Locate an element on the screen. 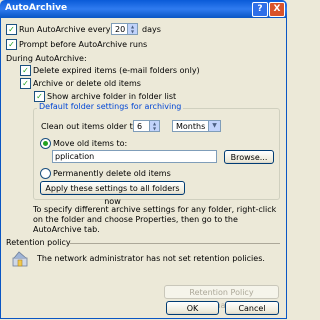 The width and height of the screenshot is (320, 320). prompt-label: Prompt before AutoArchive runs is located at coordinates (83, 44).